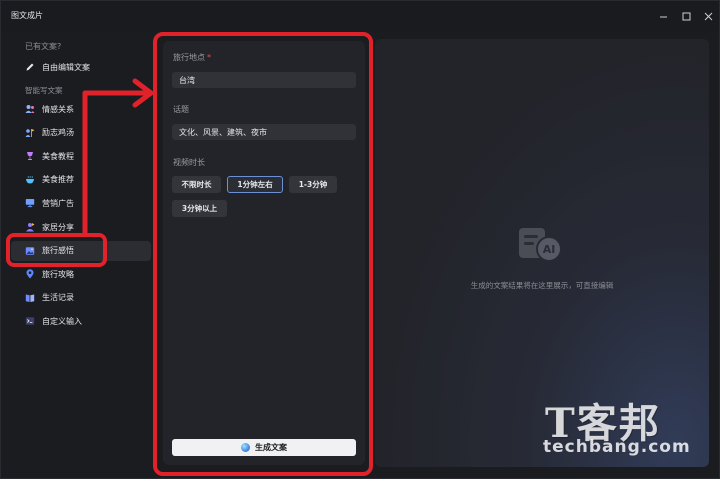  I want to click on pencil-icon, so click(30, 67).